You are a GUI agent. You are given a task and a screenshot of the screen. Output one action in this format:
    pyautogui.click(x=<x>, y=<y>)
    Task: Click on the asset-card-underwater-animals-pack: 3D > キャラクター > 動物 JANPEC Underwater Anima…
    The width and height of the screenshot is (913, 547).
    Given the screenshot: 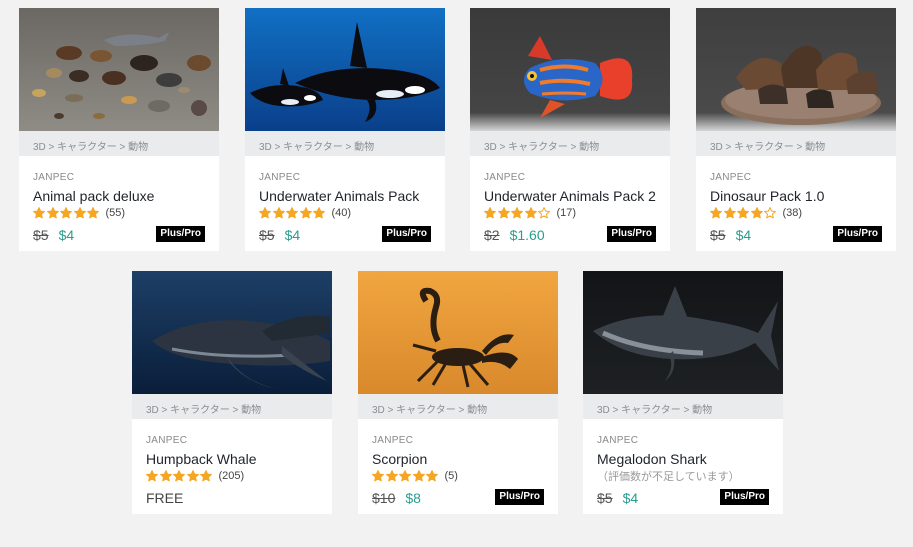 What is the action you would take?
    pyautogui.click(x=345, y=129)
    